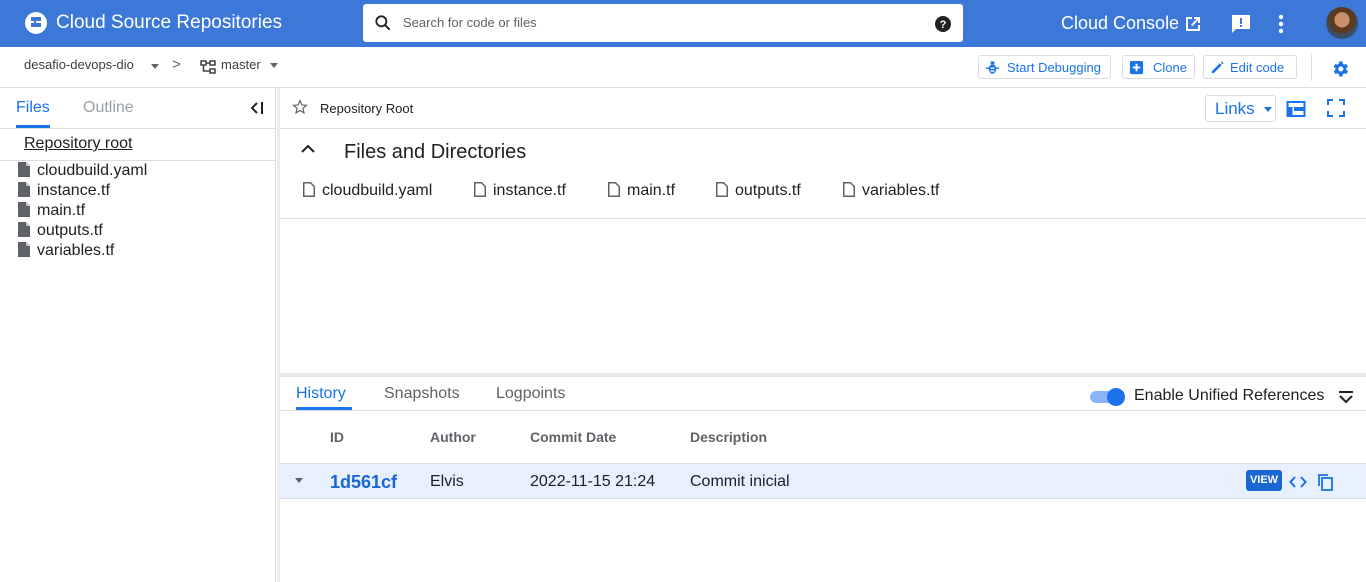 This screenshot has height=582, width=1366. What do you see at coordinates (78, 144) in the screenshot?
I see `repository-root-link: Repository root` at bounding box center [78, 144].